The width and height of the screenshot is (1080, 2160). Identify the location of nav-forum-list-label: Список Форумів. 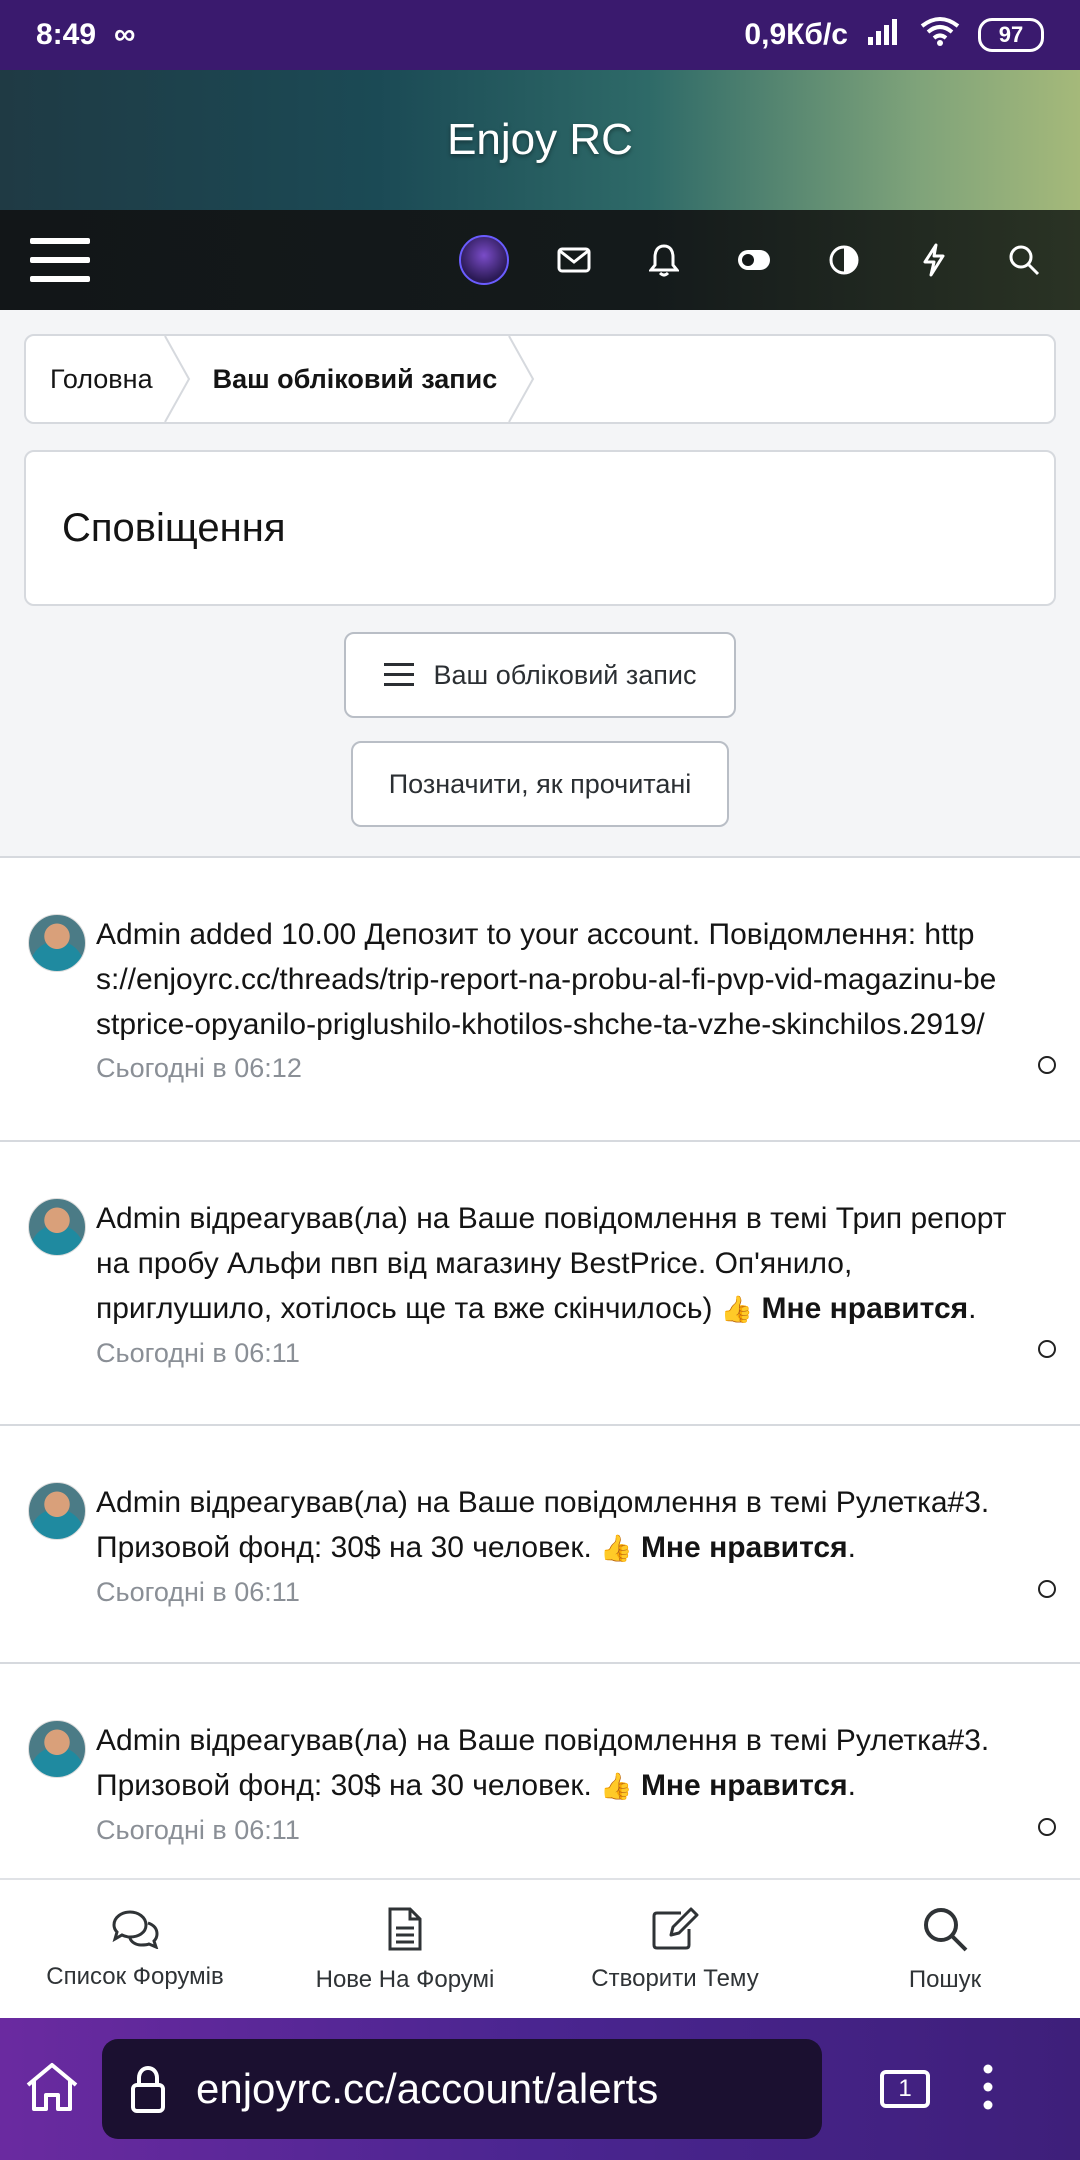
(135, 1976).